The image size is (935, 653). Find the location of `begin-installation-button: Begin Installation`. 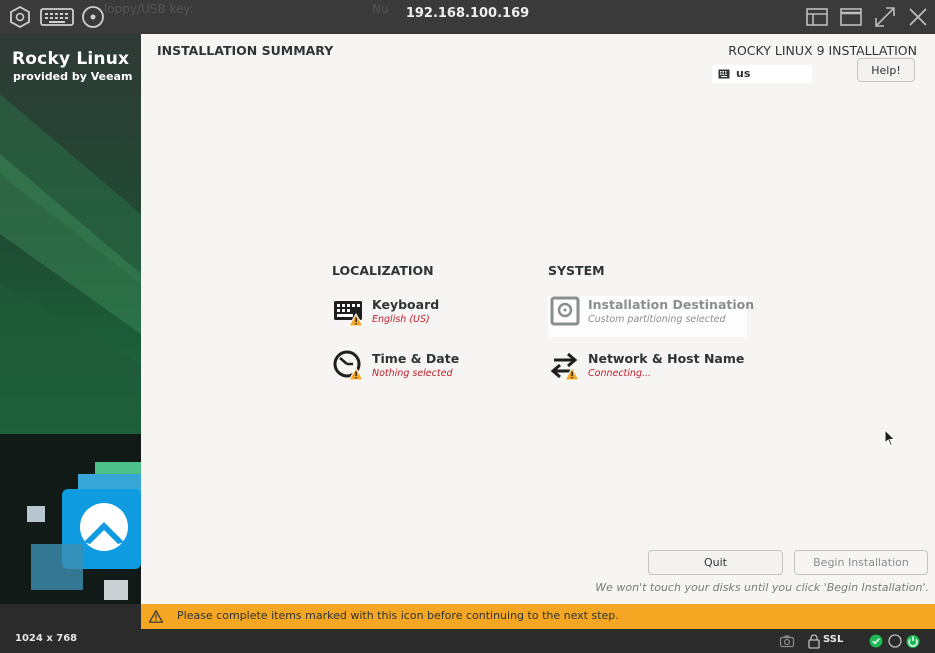

begin-installation-button: Begin Installation is located at coordinates (861, 562).